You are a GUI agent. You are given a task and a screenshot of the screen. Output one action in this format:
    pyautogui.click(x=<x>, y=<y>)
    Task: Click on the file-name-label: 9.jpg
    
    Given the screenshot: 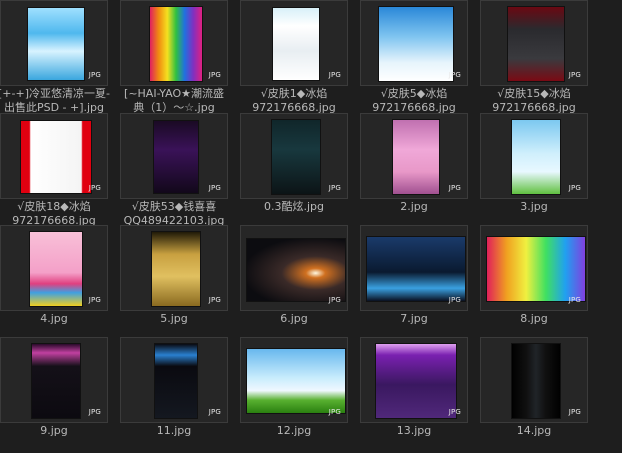 What is the action you would take?
    pyautogui.click(x=55, y=431)
    